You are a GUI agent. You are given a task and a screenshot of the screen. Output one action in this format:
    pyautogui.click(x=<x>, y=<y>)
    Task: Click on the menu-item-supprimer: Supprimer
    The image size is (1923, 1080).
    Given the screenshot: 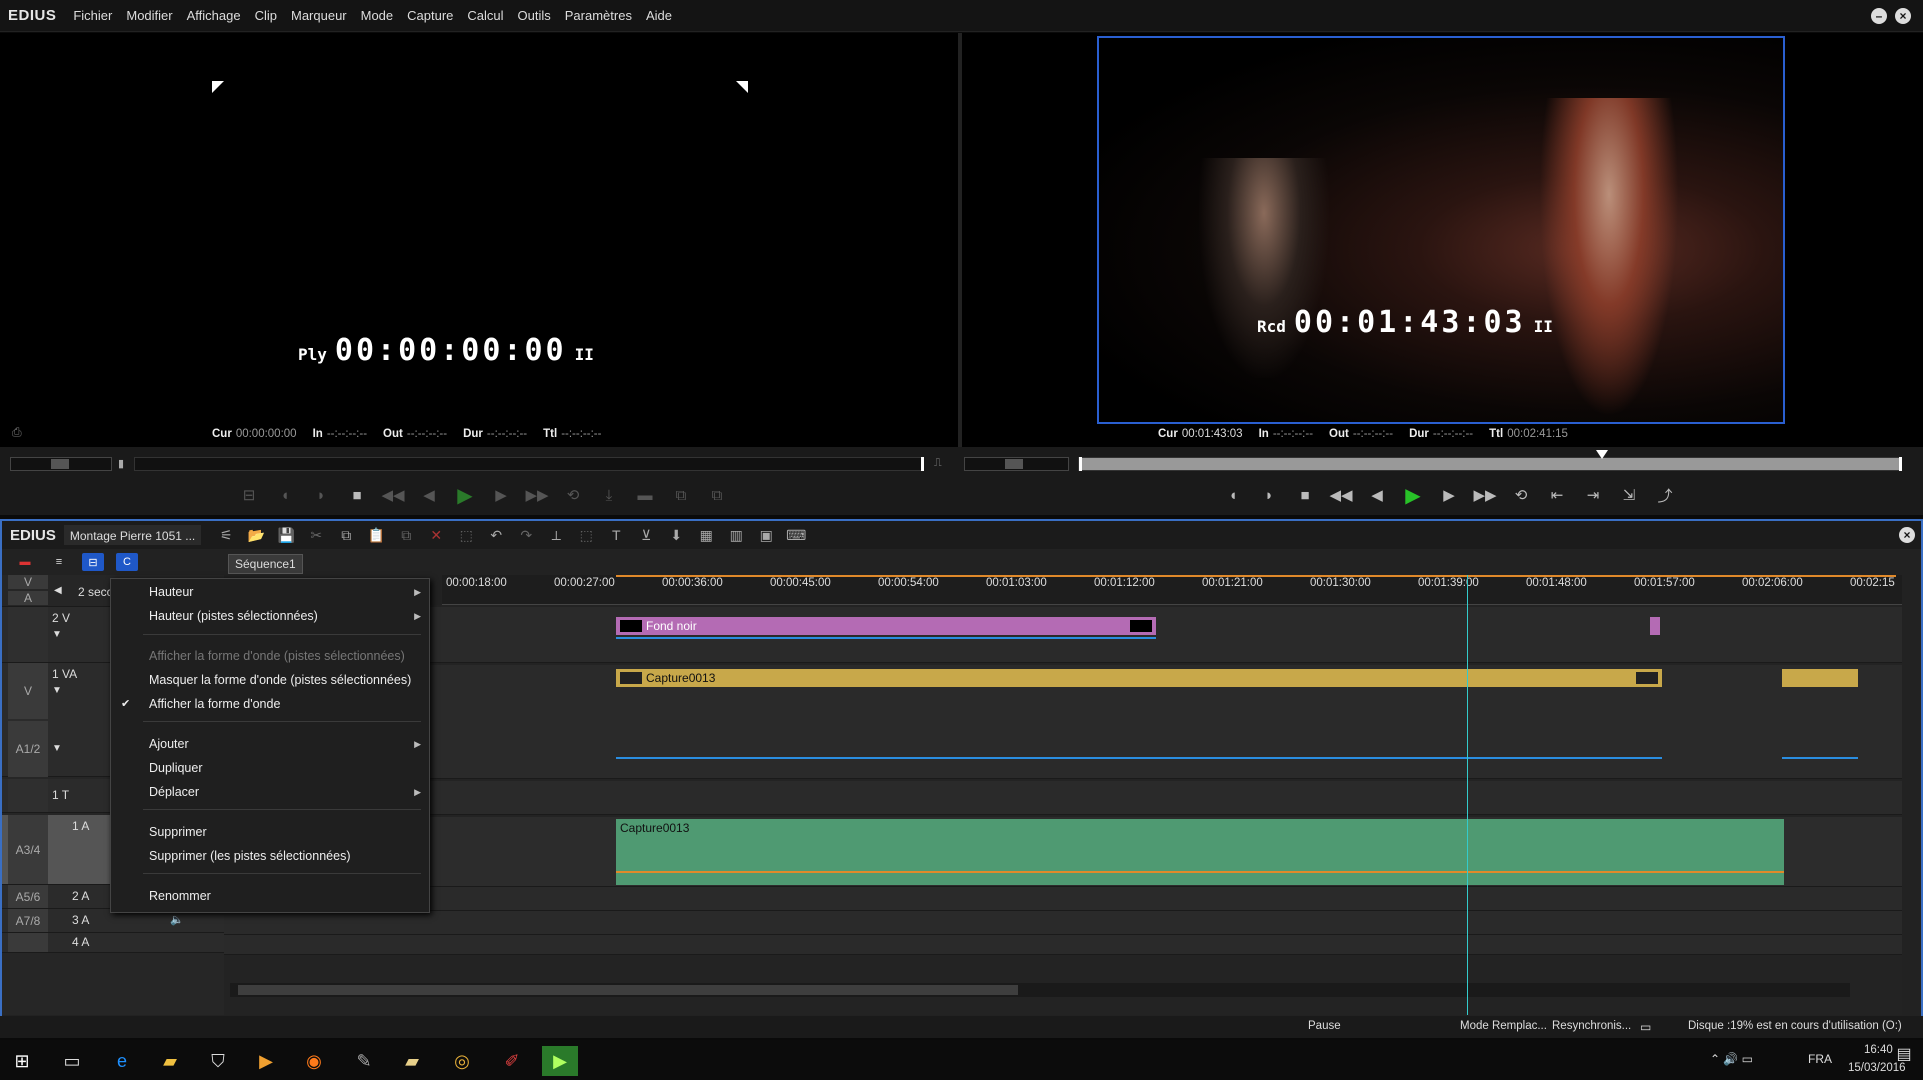 What is the action you would take?
    pyautogui.click(x=178, y=832)
    